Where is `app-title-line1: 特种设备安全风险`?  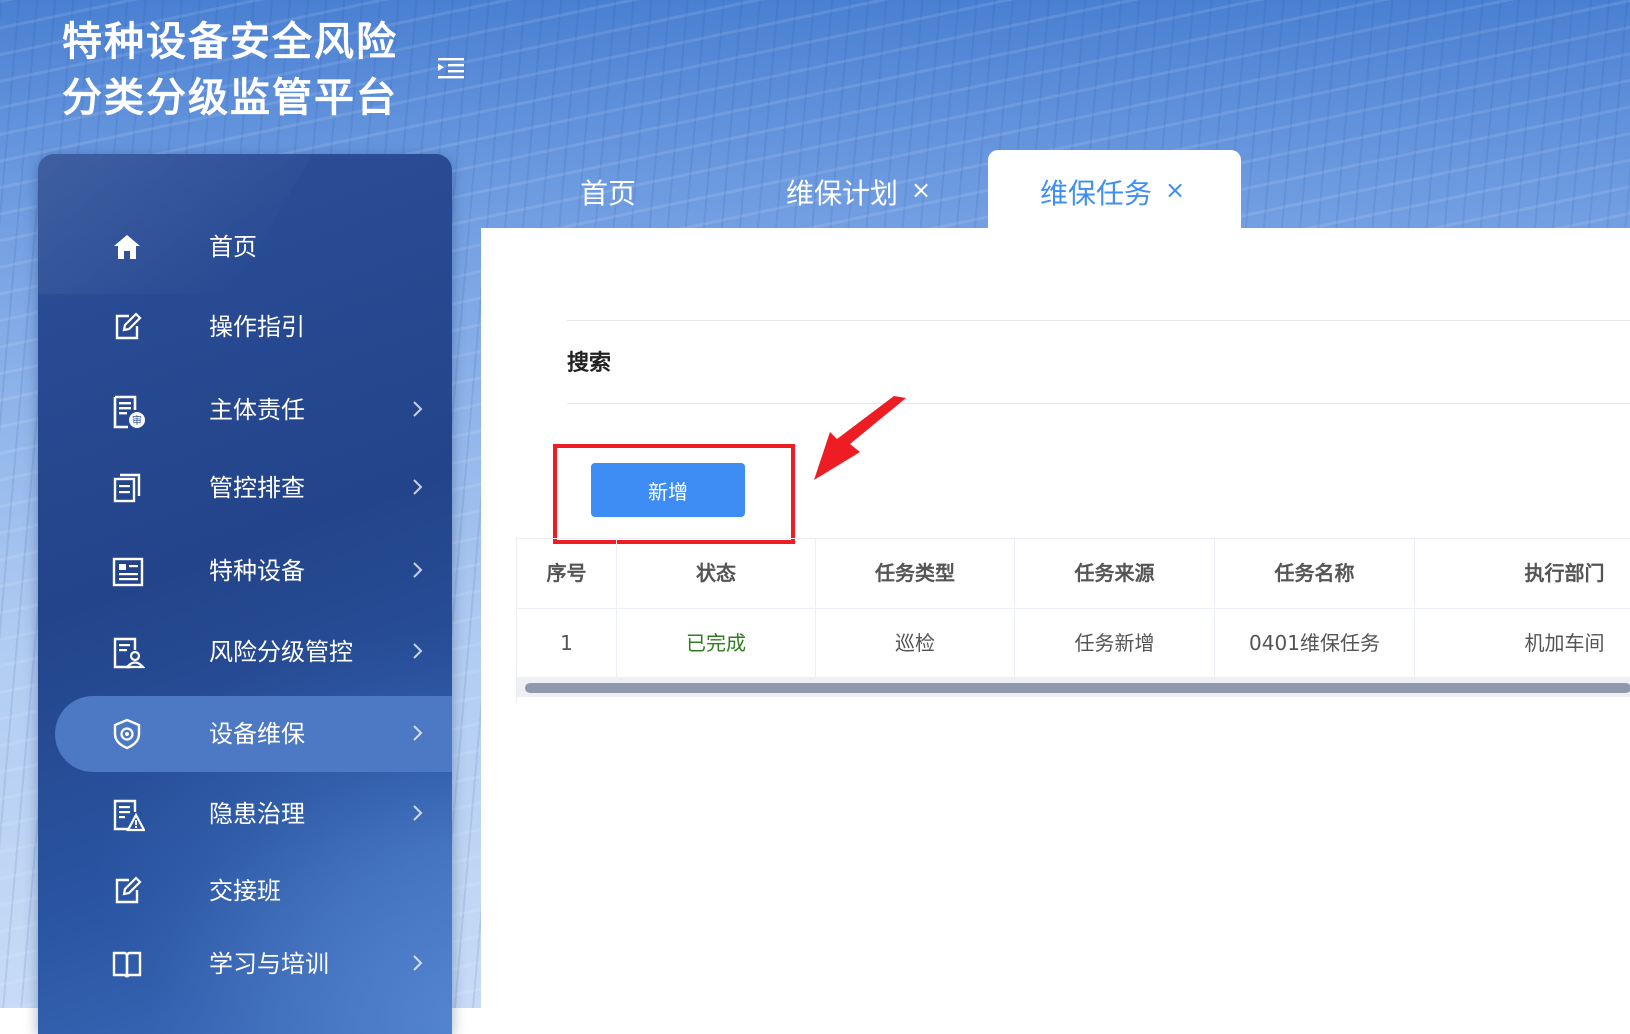
app-title-line1: 特种设备安全风险 is located at coordinates (230, 42).